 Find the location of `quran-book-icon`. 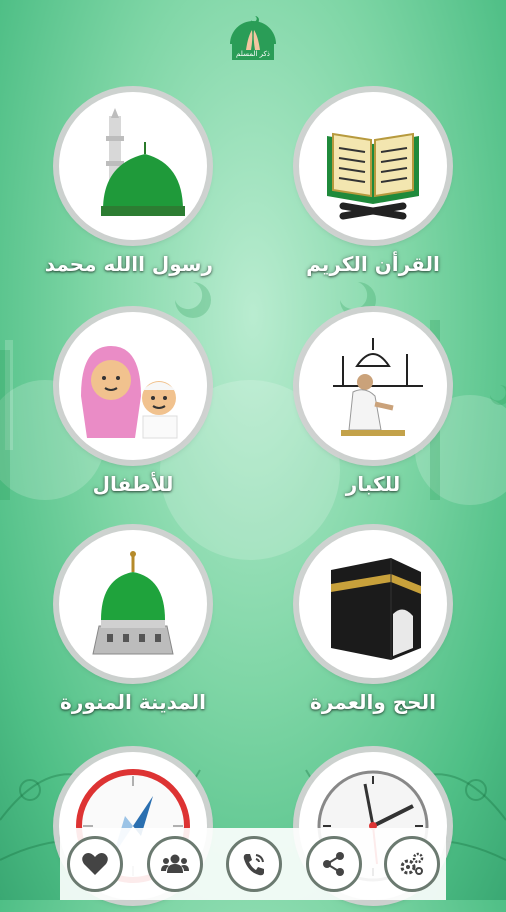

quran-book-icon is located at coordinates (373, 176).